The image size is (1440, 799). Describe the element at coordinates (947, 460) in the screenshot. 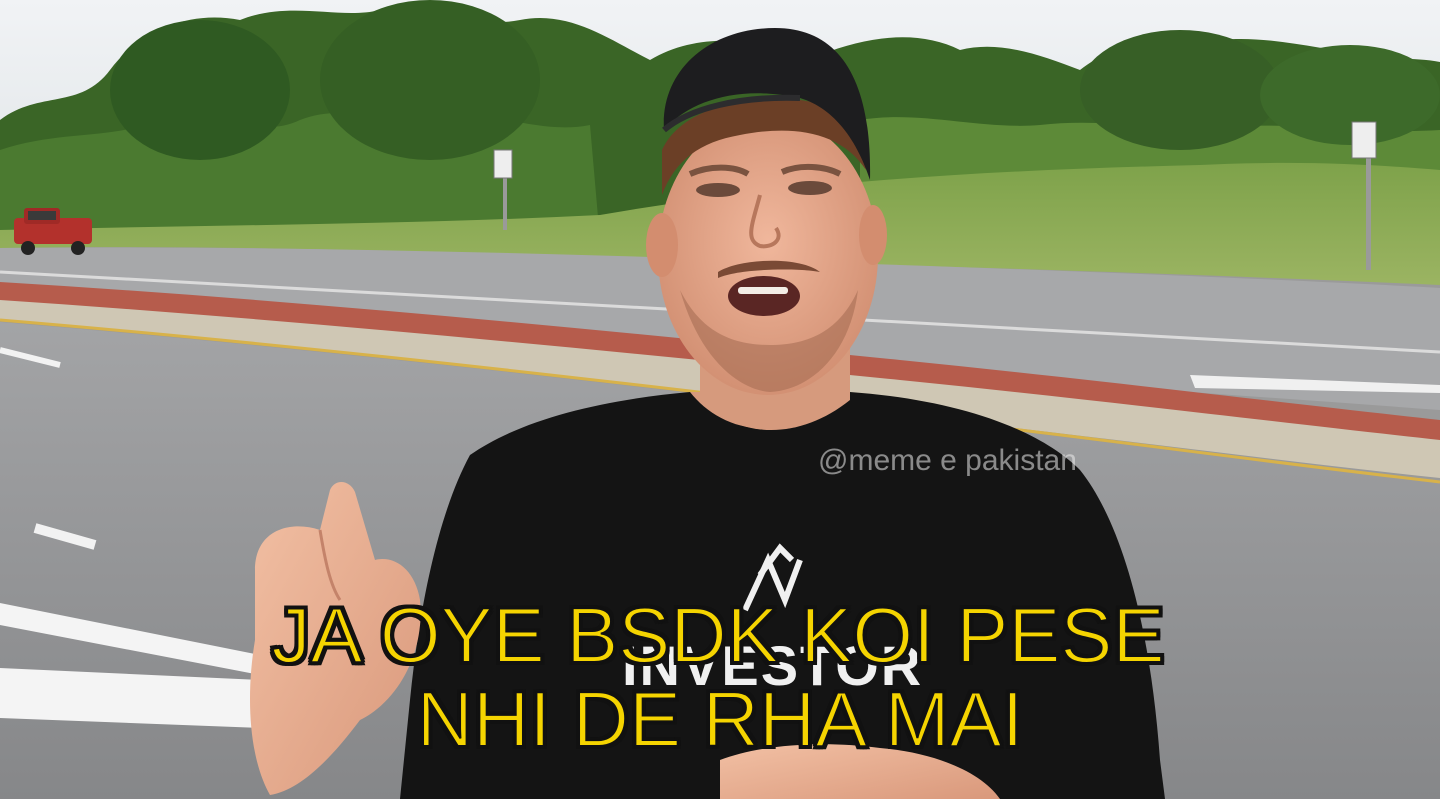

I see `watermark: @meme e pakistan` at that location.